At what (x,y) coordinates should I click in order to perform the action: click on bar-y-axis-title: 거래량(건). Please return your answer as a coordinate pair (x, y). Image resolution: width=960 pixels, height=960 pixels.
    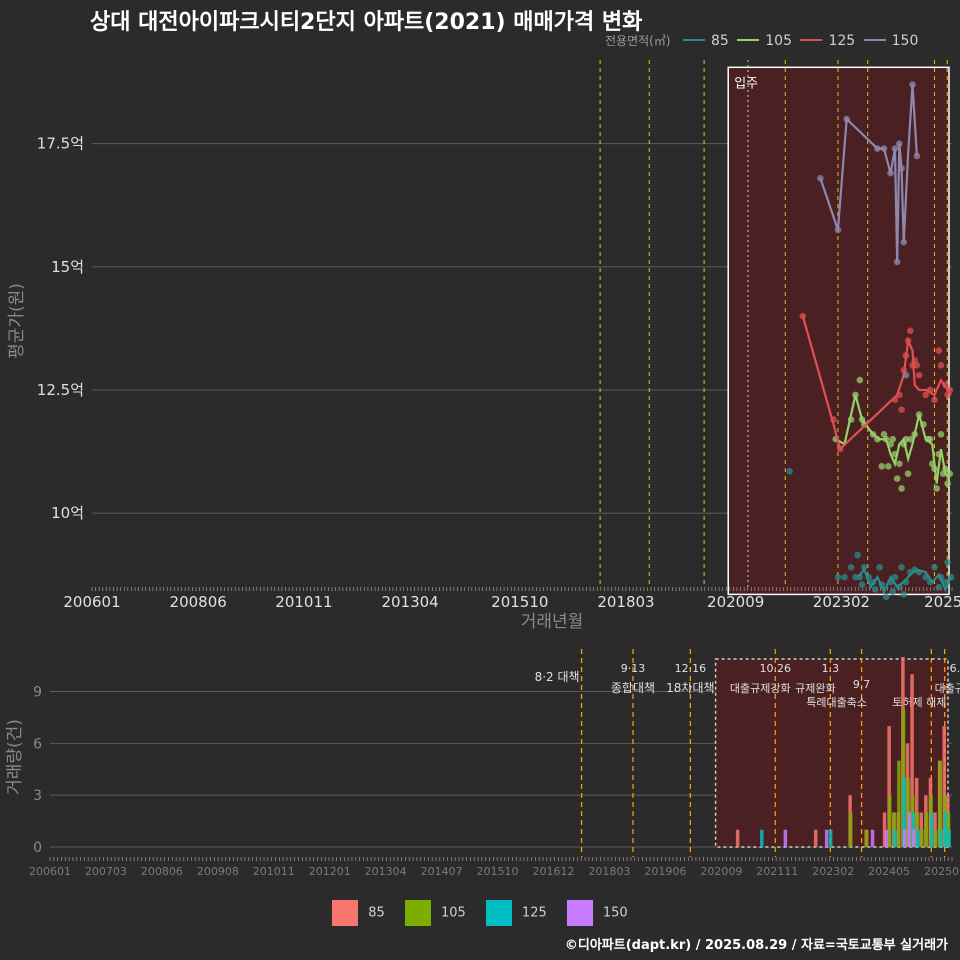
    Looking at the image, I should click on (15, 757).